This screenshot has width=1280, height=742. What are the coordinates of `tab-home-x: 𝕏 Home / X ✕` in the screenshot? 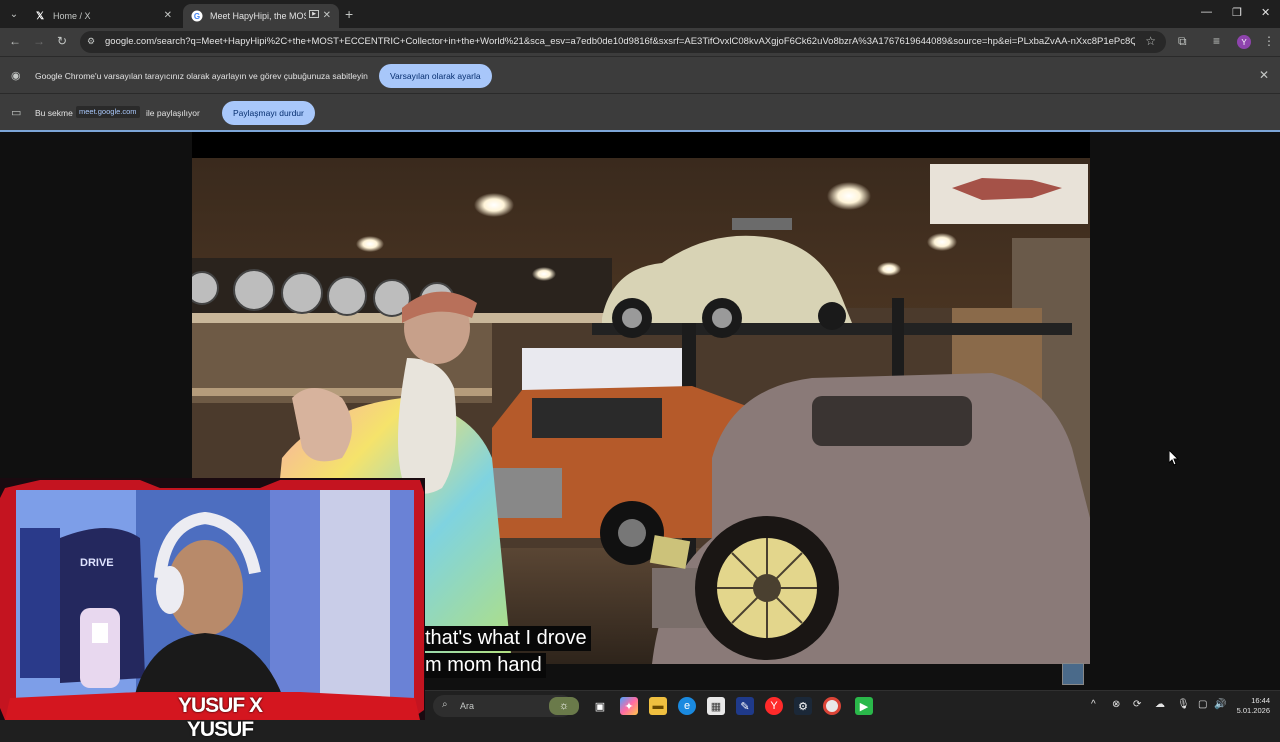 It's located at (103, 16).